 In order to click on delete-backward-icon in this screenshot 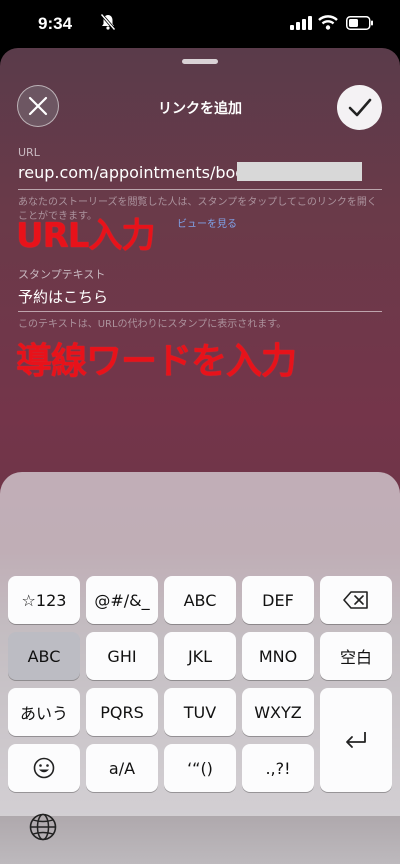, I will do `click(355, 600)`.